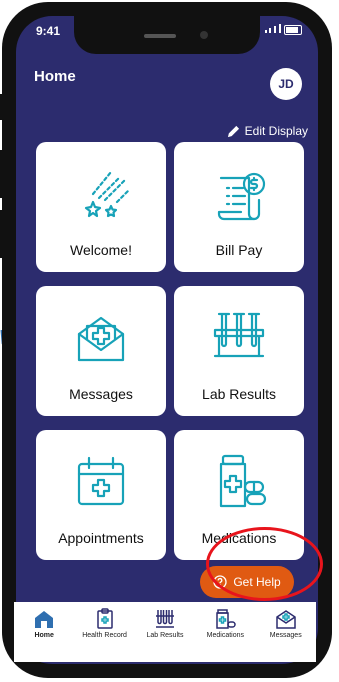 The width and height of the screenshot is (339, 682). I want to click on status-time: 9:41, so click(48, 31).